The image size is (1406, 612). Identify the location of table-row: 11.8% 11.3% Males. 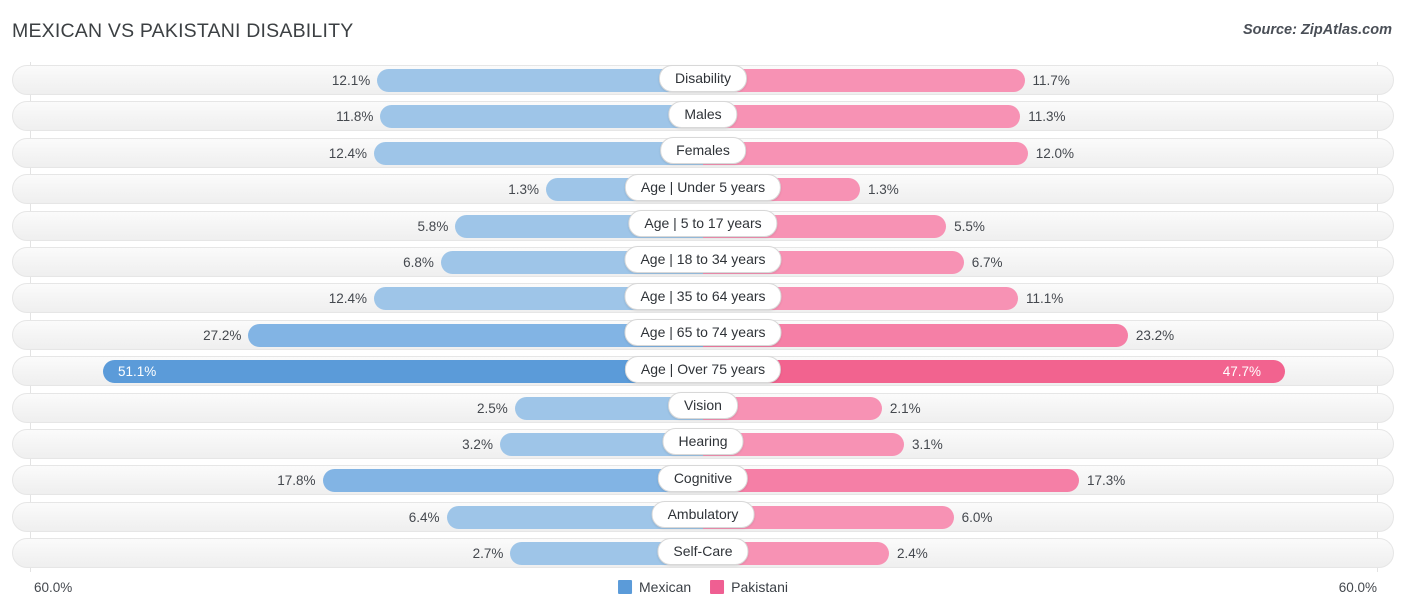
(703, 116).